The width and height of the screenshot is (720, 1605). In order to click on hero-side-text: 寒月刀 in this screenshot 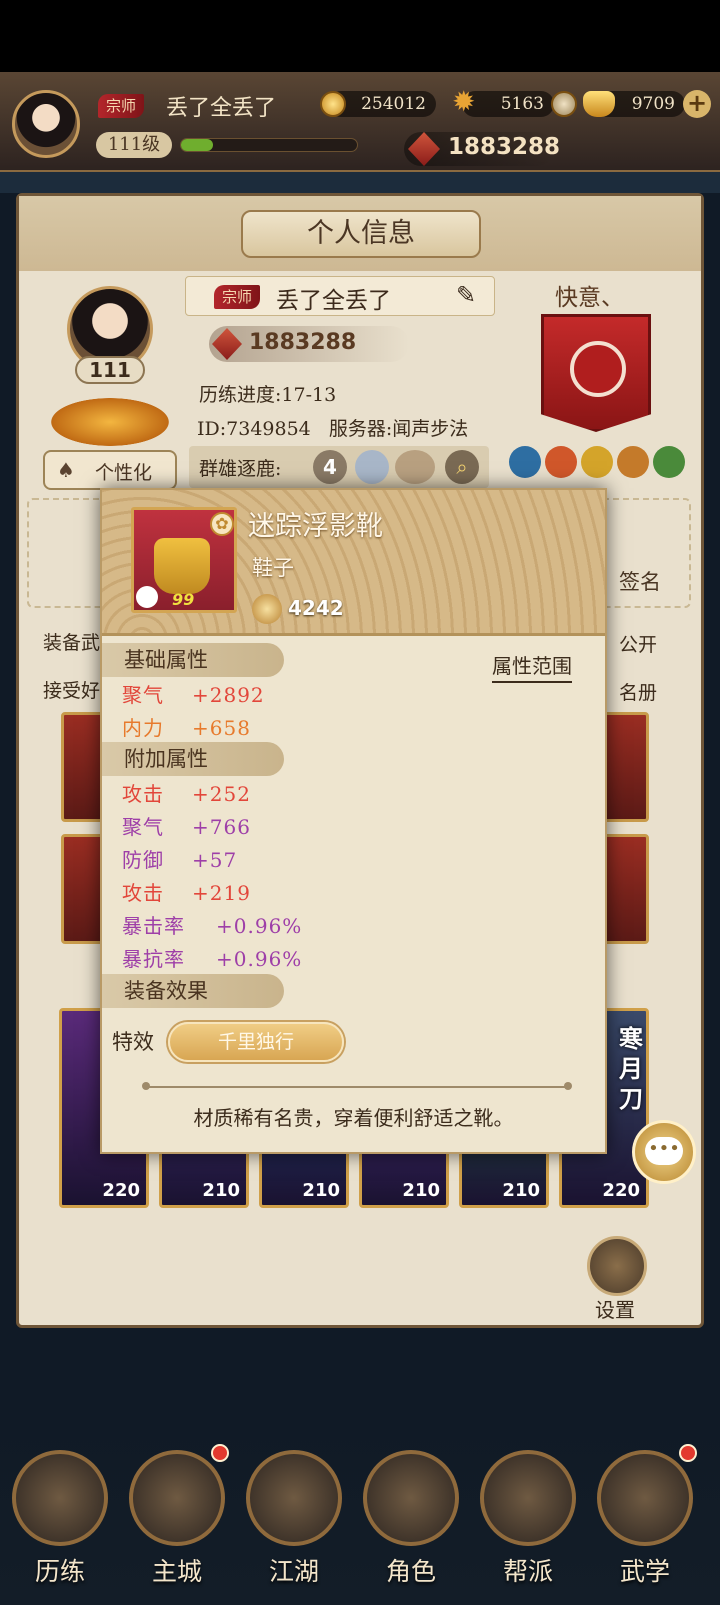, I will do `click(631, 1068)`.